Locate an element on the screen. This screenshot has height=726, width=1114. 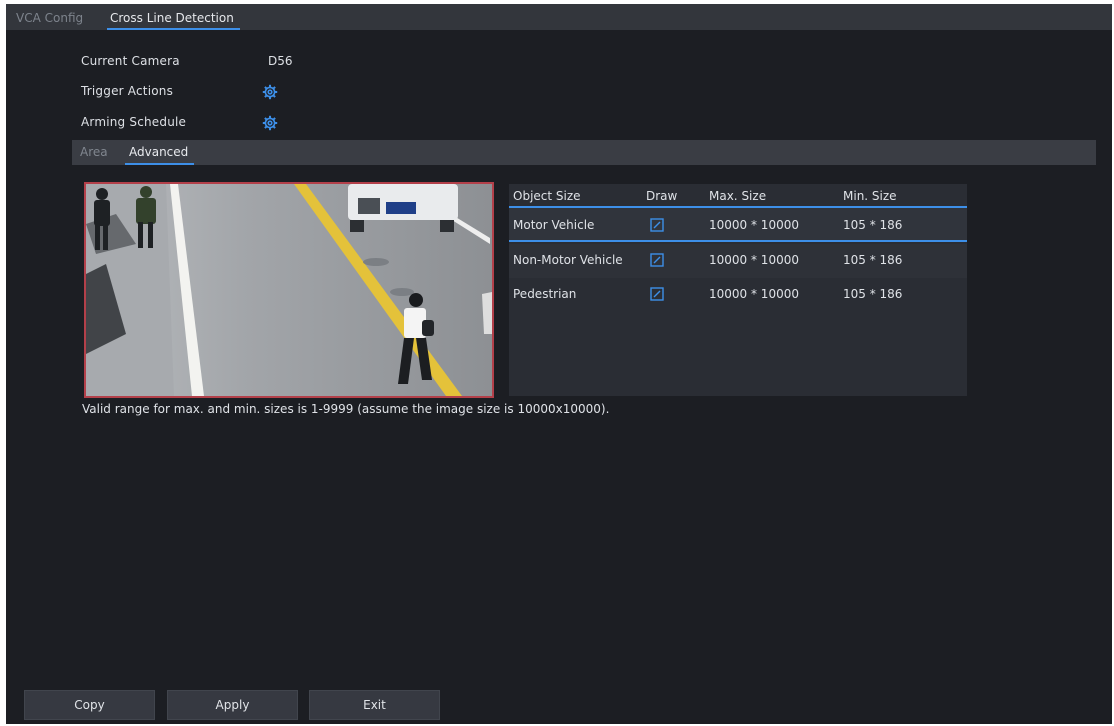
header-max-size: Max. Size is located at coordinates (738, 196).